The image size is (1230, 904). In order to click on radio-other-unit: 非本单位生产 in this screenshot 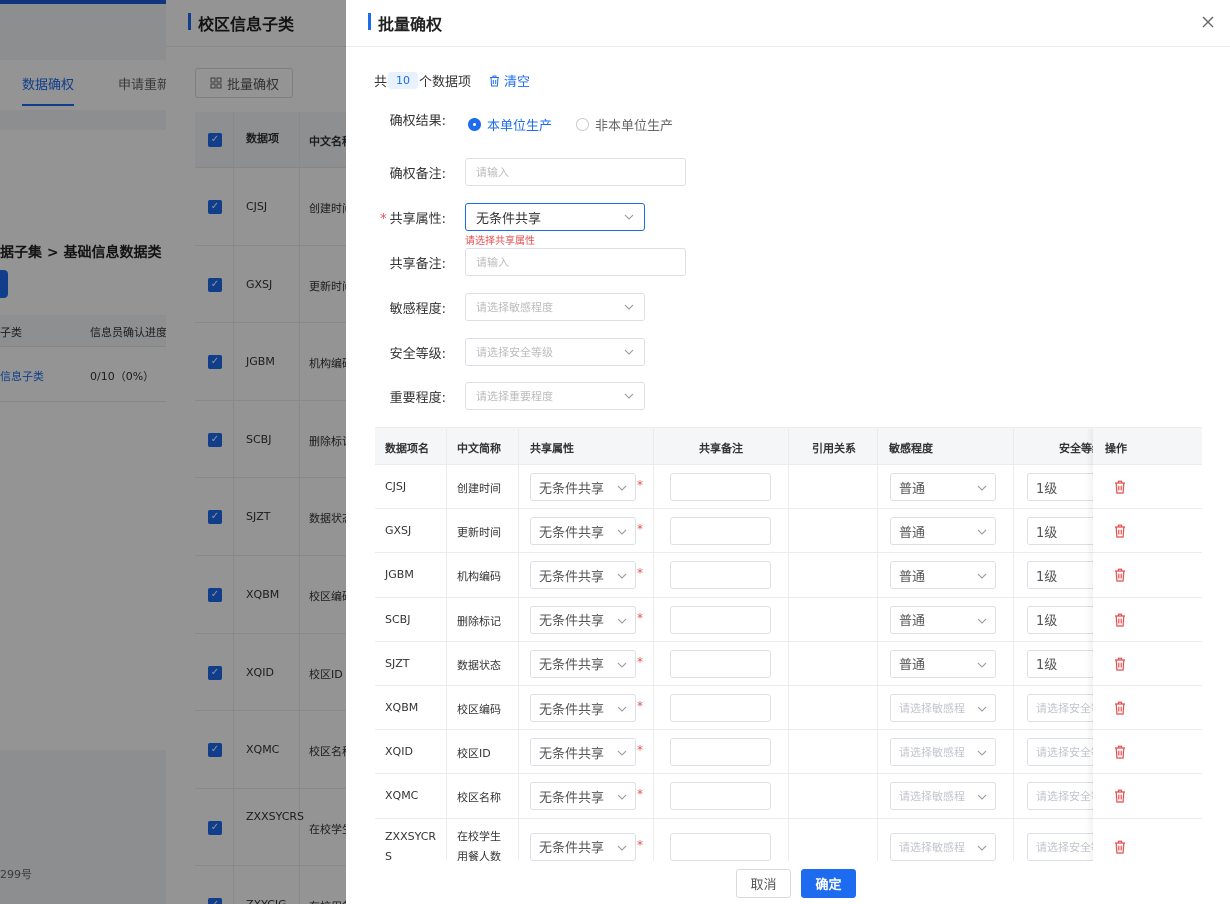, I will do `click(624, 124)`.